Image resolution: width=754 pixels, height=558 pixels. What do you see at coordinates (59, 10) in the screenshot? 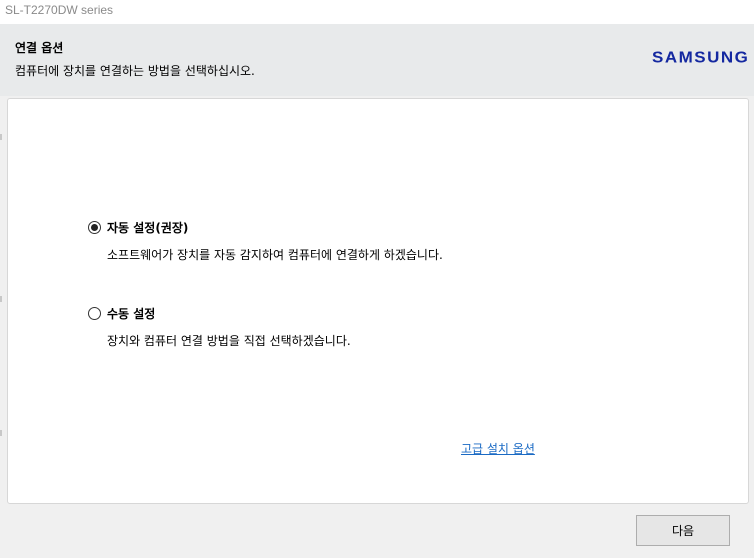
I see `window-title: SL-T2270DW series` at bounding box center [59, 10].